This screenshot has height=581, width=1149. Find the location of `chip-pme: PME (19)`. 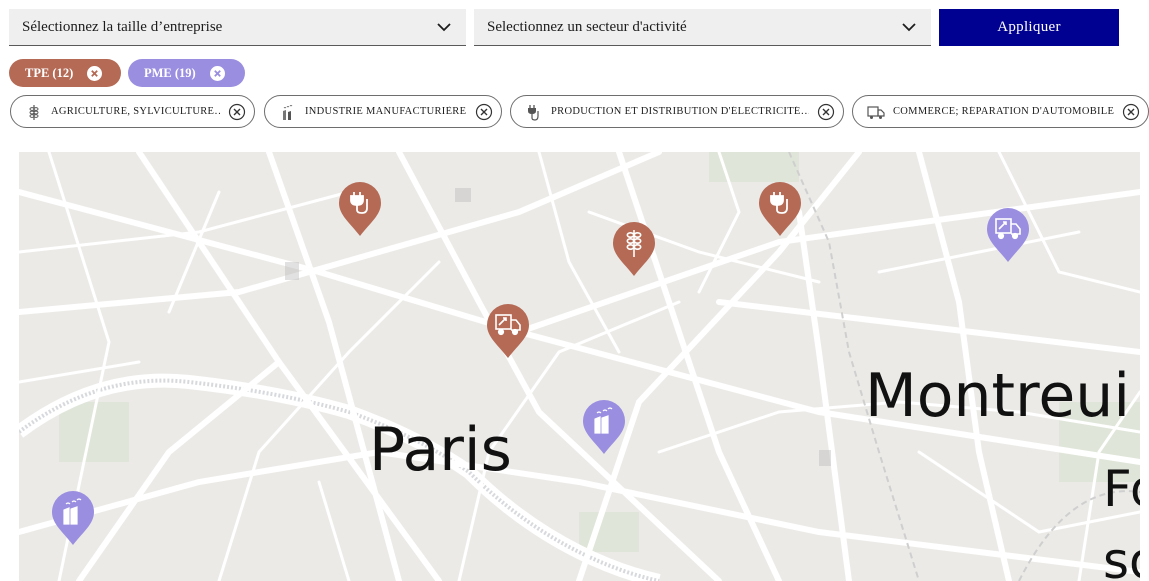

chip-pme: PME (19) is located at coordinates (186, 73).